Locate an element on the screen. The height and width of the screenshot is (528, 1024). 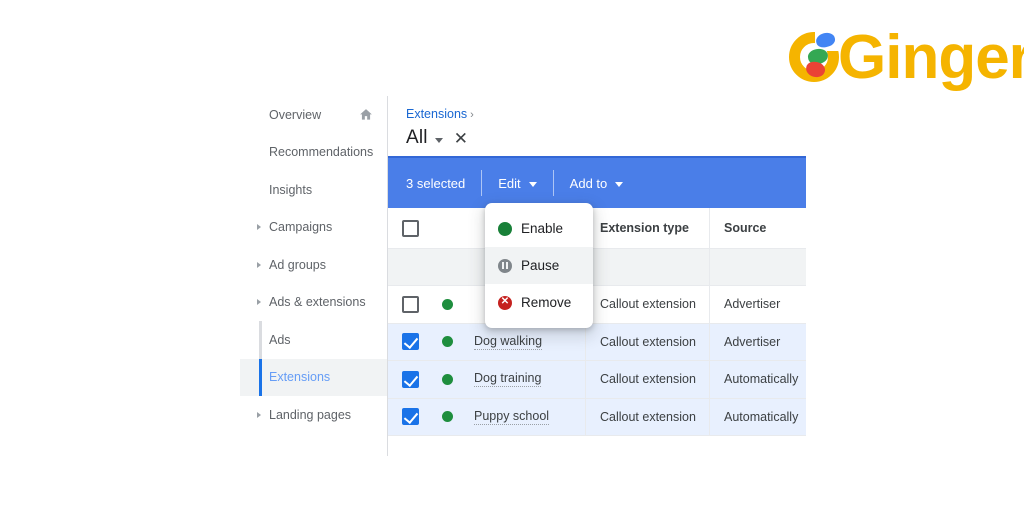
sidebar-item-ads-extensions: Ads & extensions is located at coordinates (313, 303).